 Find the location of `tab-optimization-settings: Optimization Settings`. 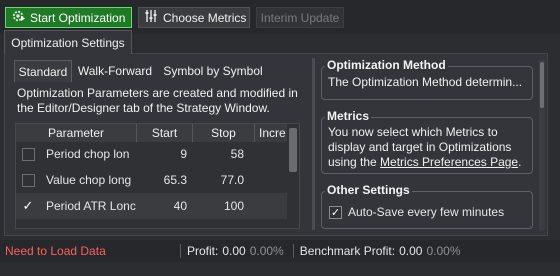

tab-optimization-settings: Optimization Settings is located at coordinates (68, 42).